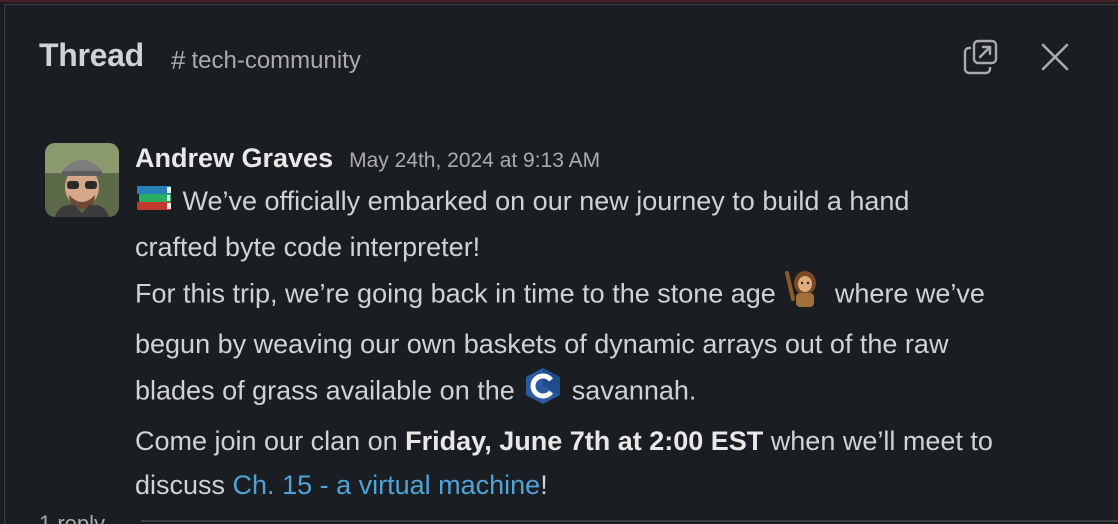 The width and height of the screenshot is (1118, 524). I want to click on text-segment: when we’ll meet to, so click(881, 441).